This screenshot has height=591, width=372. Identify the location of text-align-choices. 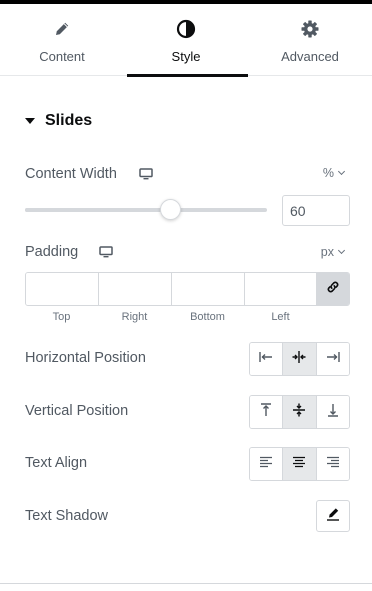
(299, 464).